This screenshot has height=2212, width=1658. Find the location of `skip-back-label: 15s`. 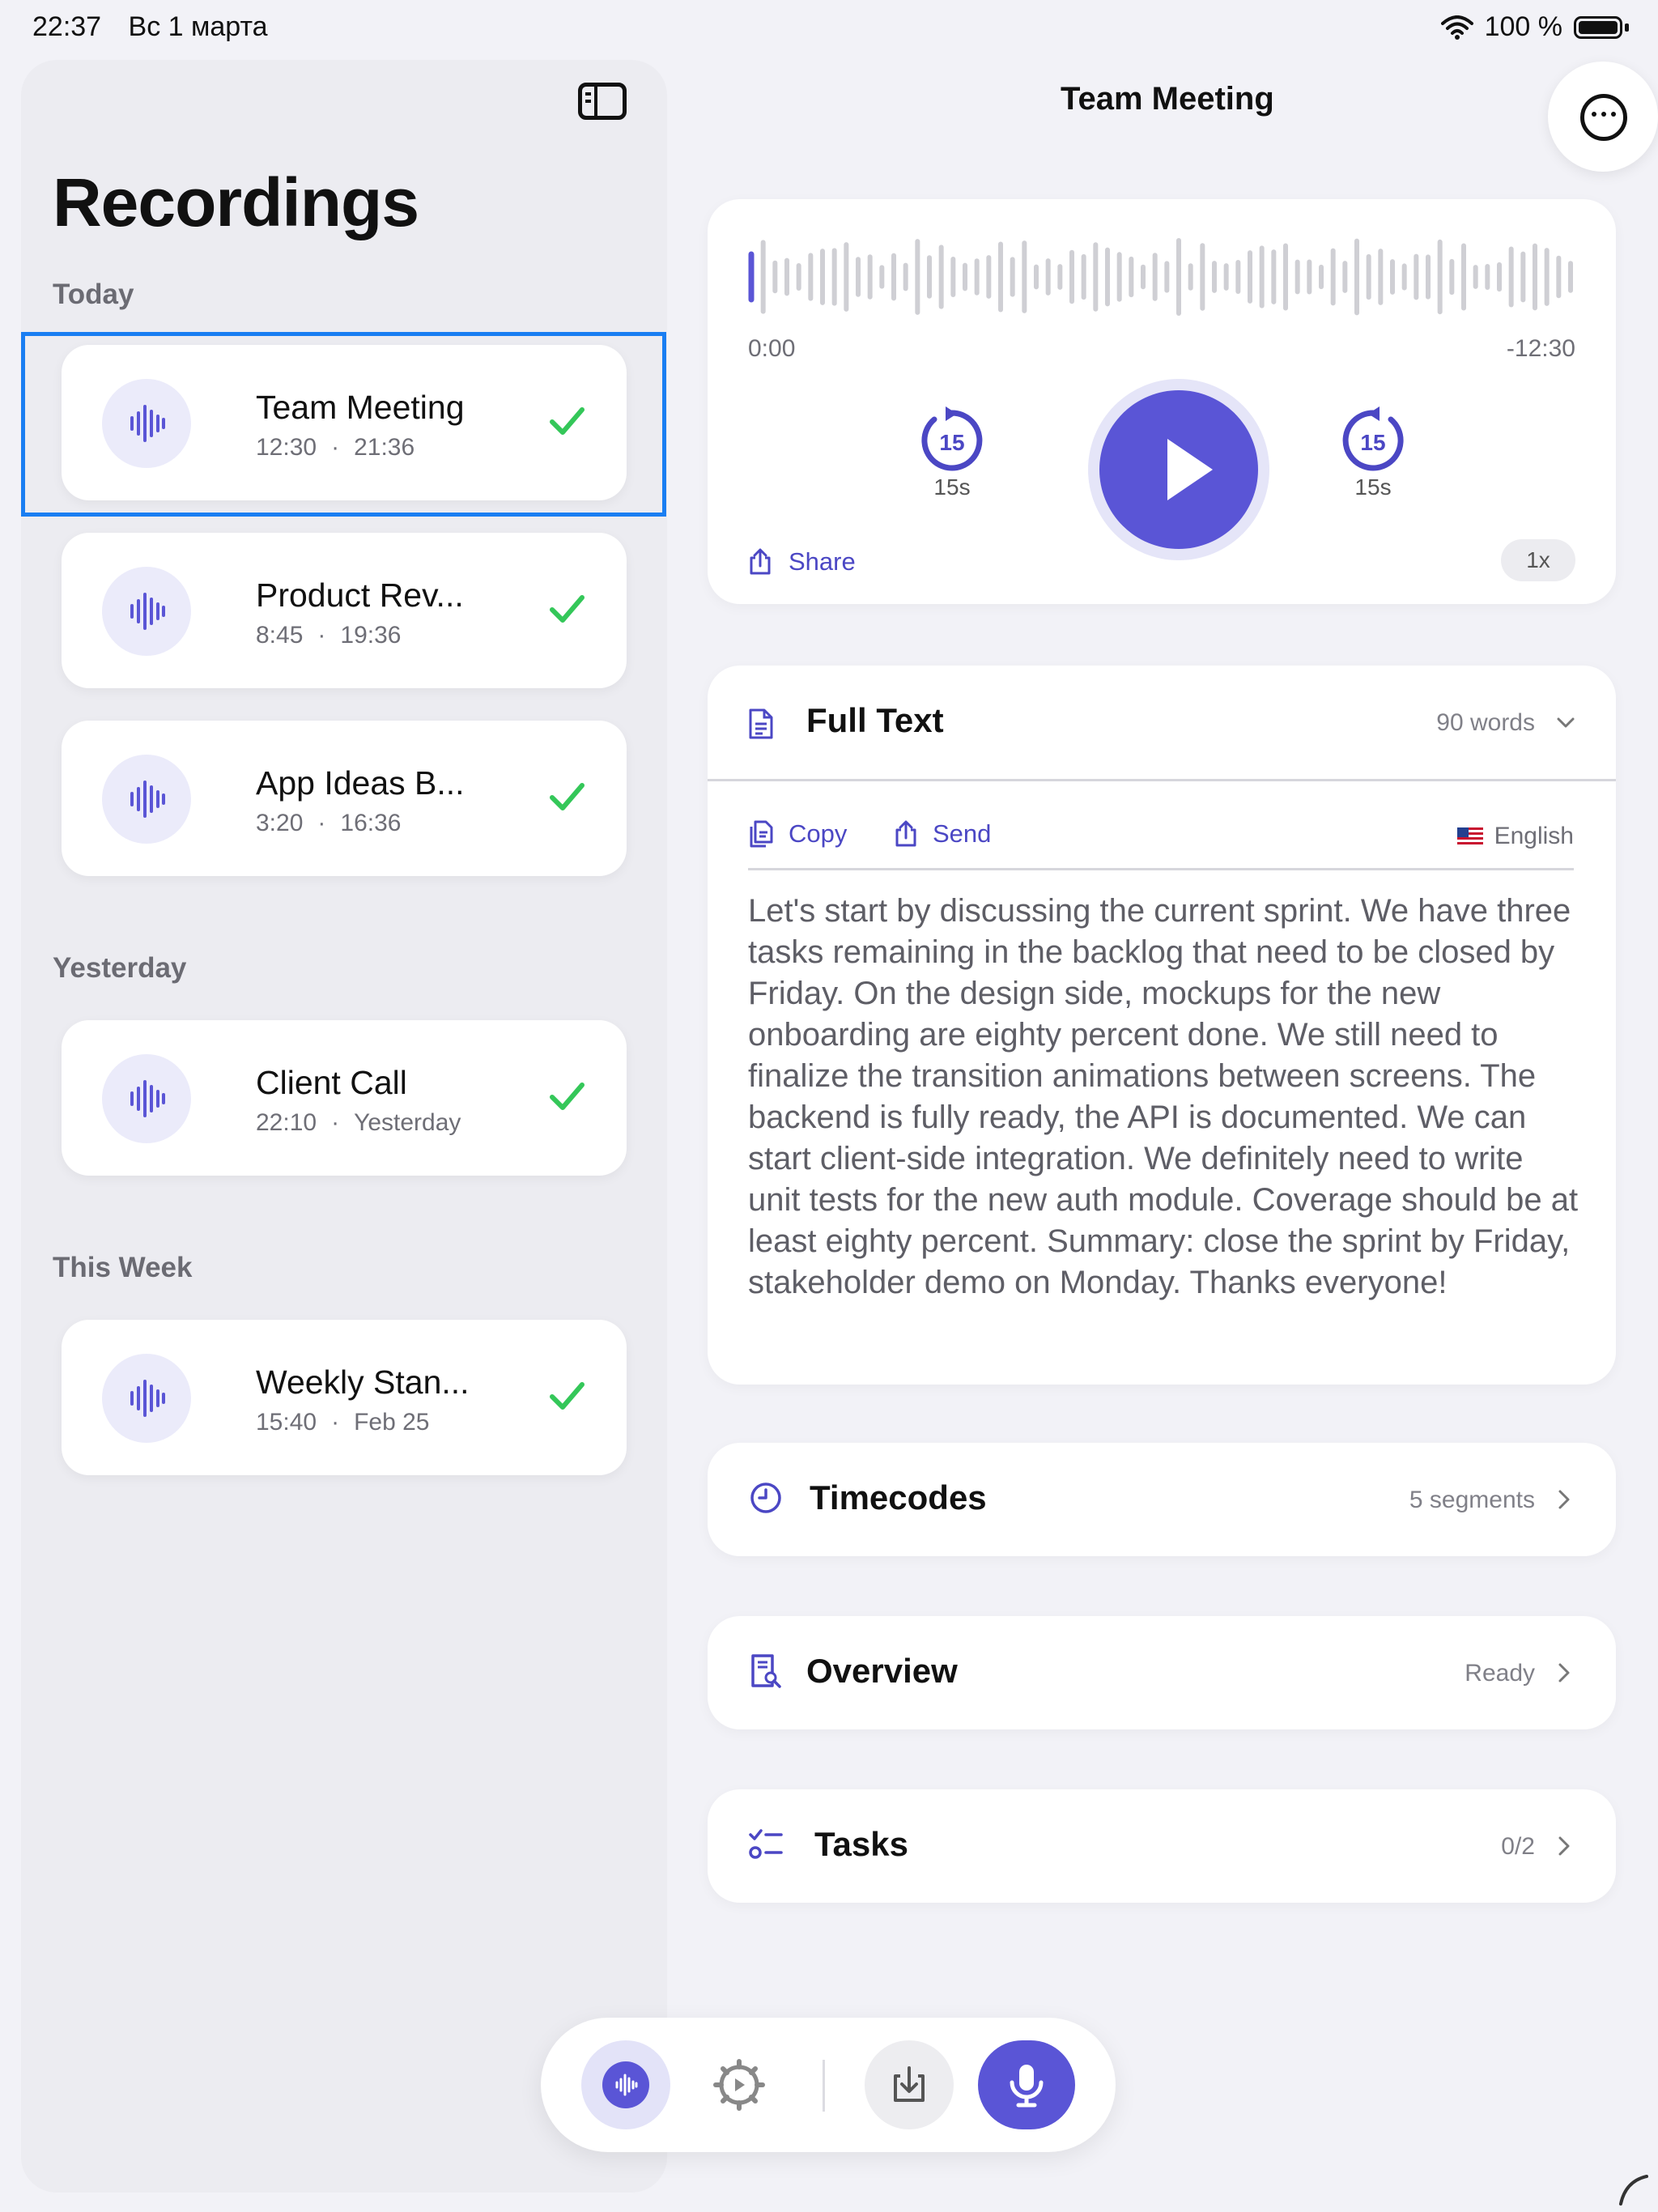

skip-back-label: 15s is located at coordinates (952, 487).